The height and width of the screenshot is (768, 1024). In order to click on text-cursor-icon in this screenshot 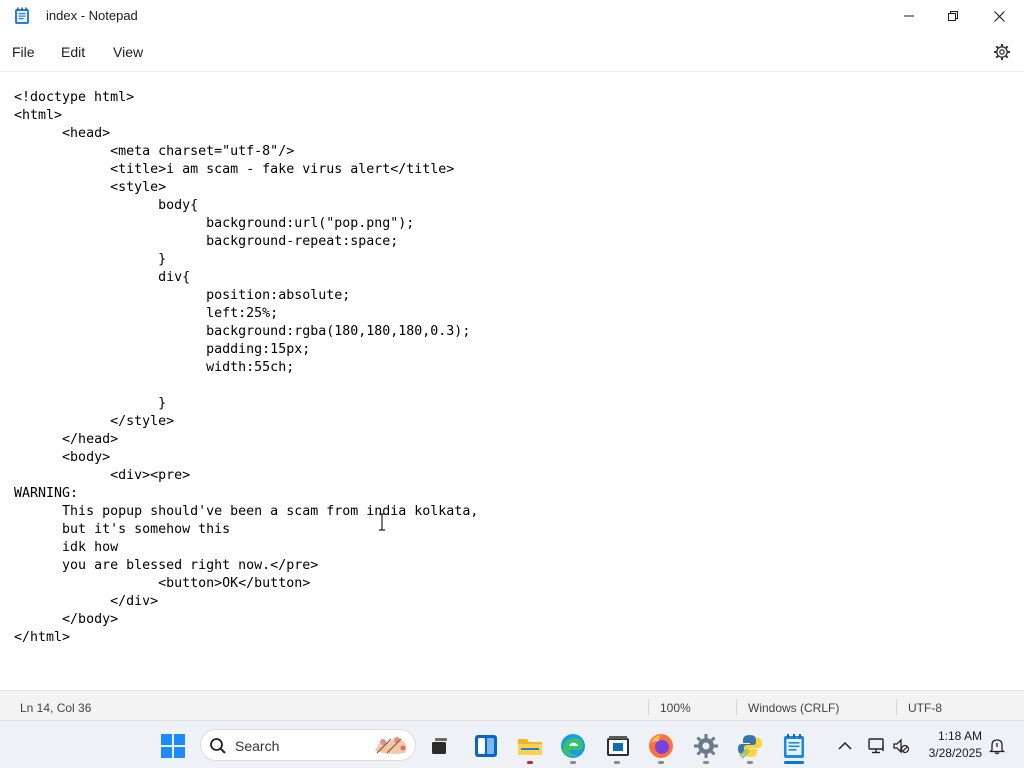, I will do `click(382, 522)`.